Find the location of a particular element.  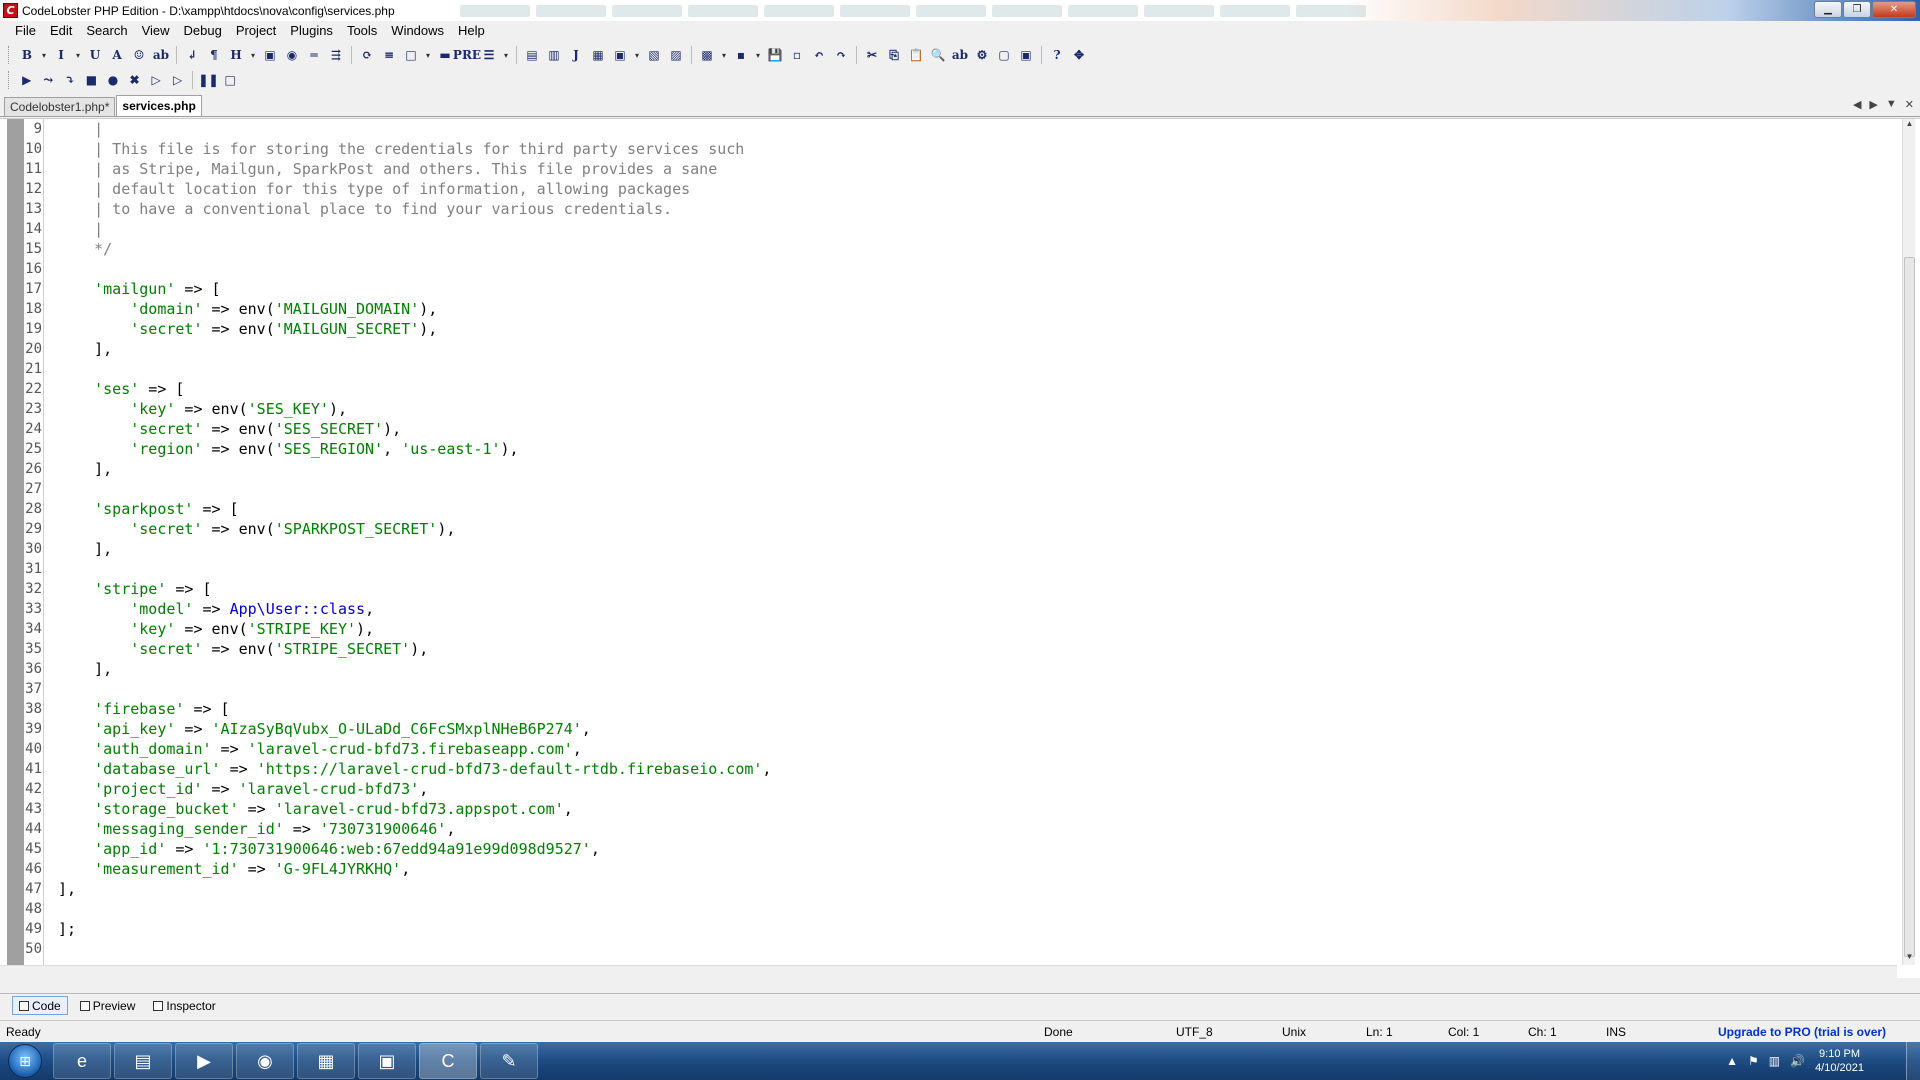

format-tool-icon-5: A is located at coordinates (117, 55).